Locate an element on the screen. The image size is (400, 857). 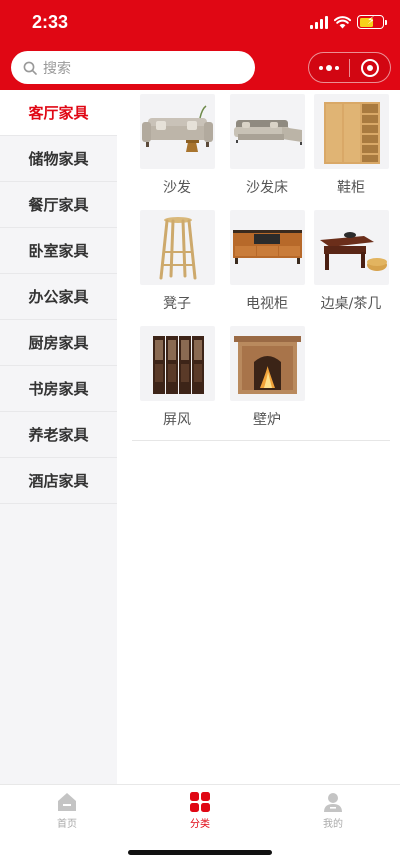
shoe-cabinet-image is located at coordinates (351, 131).